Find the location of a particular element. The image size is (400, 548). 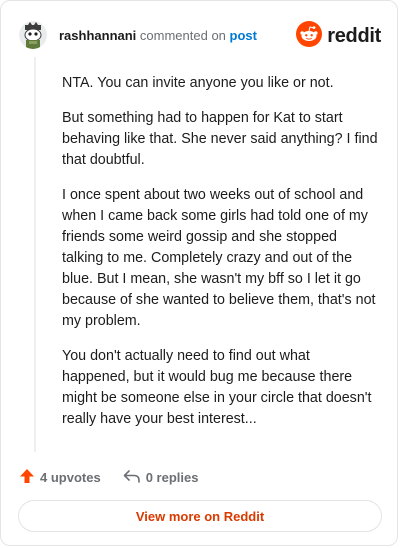

user-avatar-icon is located at coordinates (33, 35).